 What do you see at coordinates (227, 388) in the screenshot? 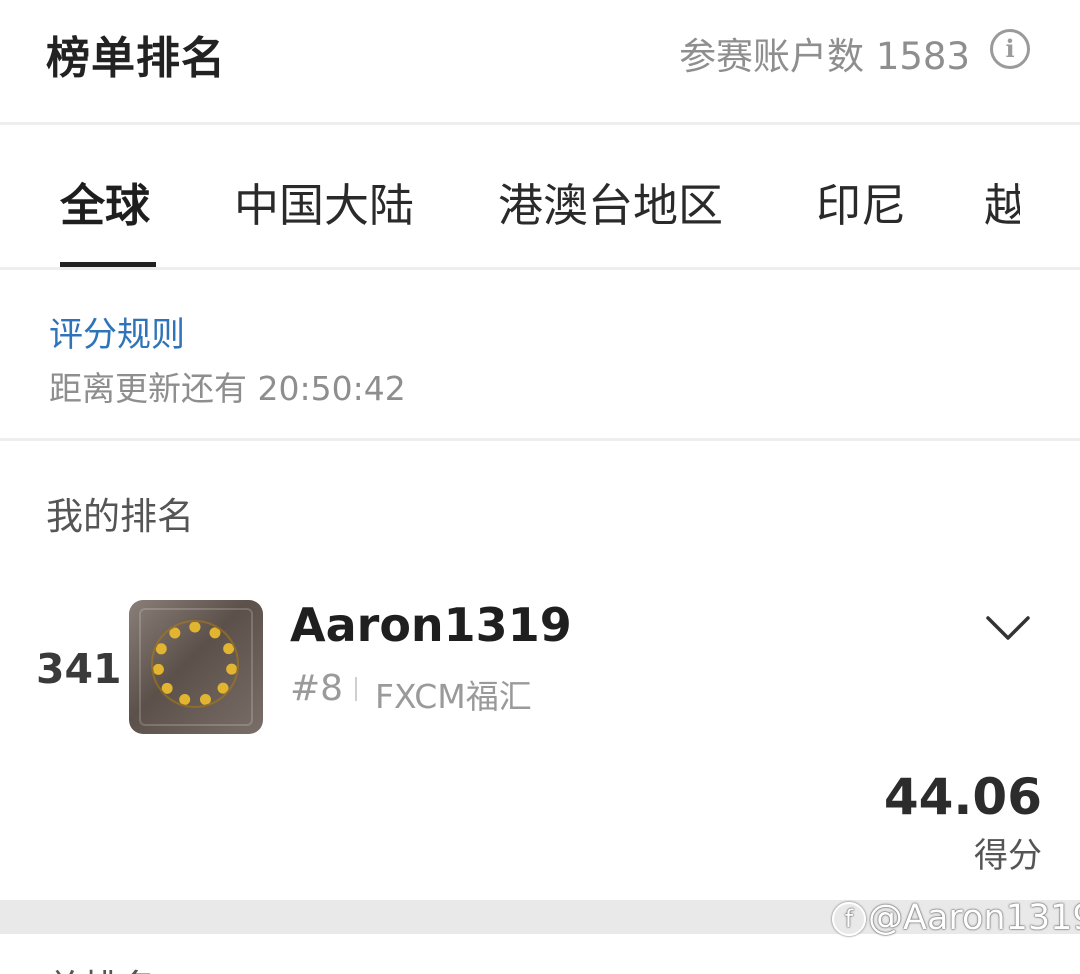
I see `update-countdown: 距离更新还有 20:50:42` at bounding box center [227, 388].